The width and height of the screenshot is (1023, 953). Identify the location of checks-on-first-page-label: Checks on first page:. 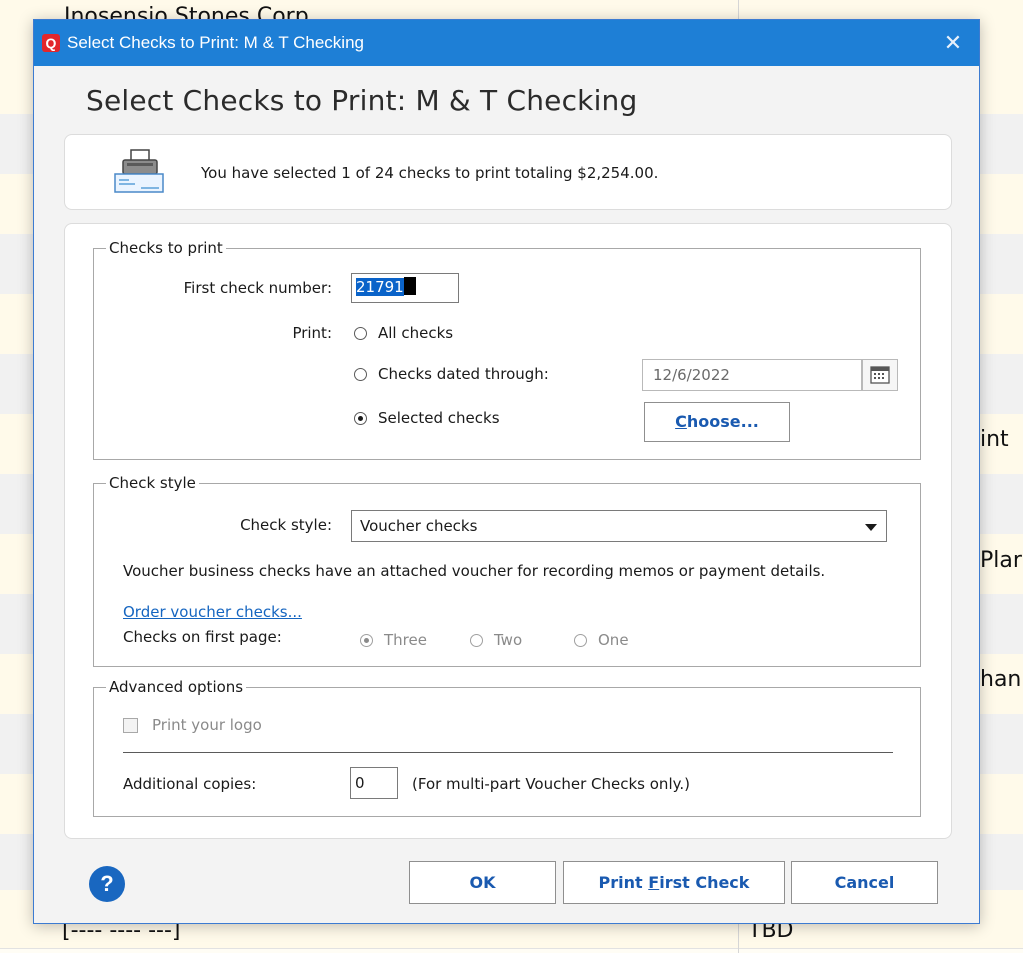
(202, 637).